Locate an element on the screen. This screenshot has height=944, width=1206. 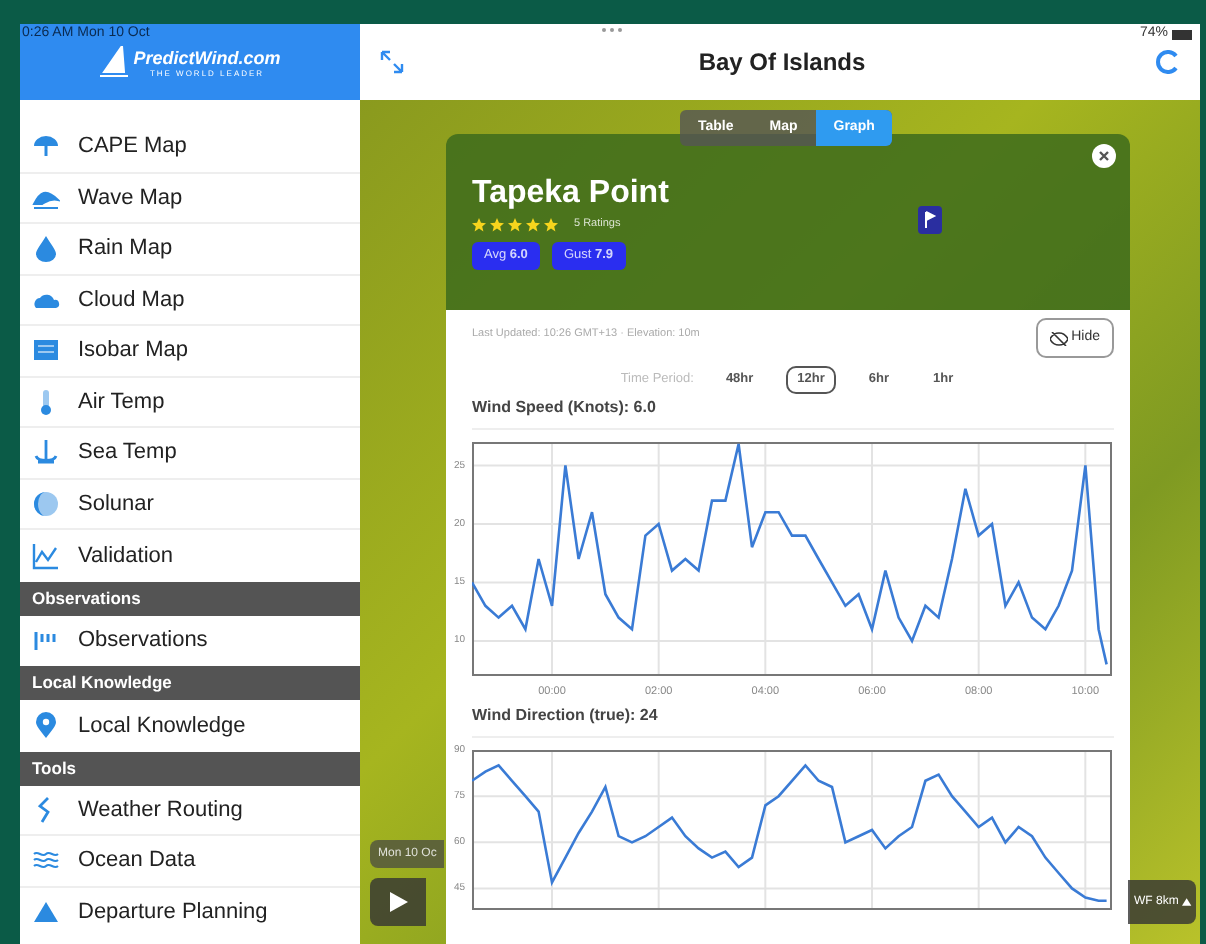
section-heading: Observations is located at coordinates (190, 598).